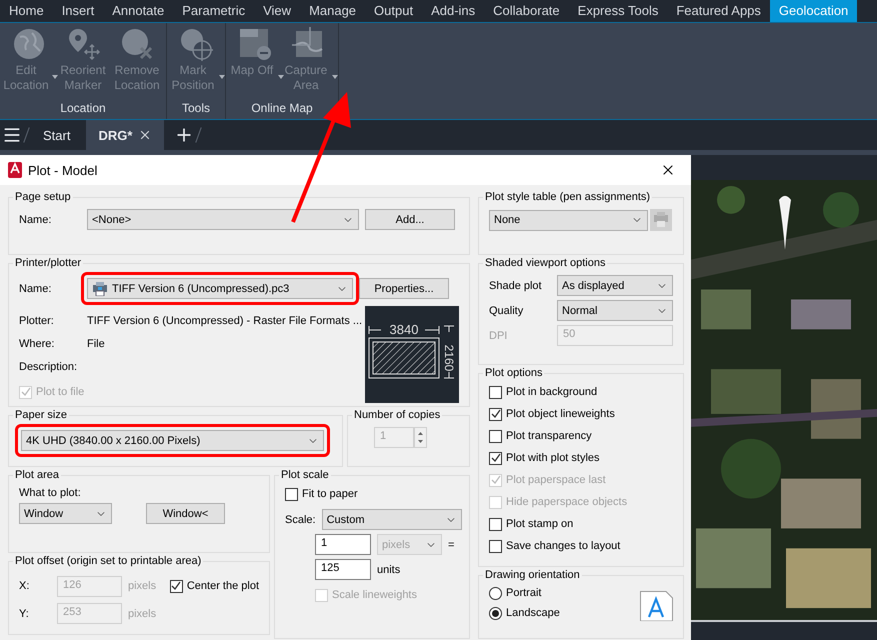 The height and width of the screenshot is (640, 877). Describe the element at coordinates (453, 11) in the screenshot. I see `ribbon-tab: Add-ins` at that location.